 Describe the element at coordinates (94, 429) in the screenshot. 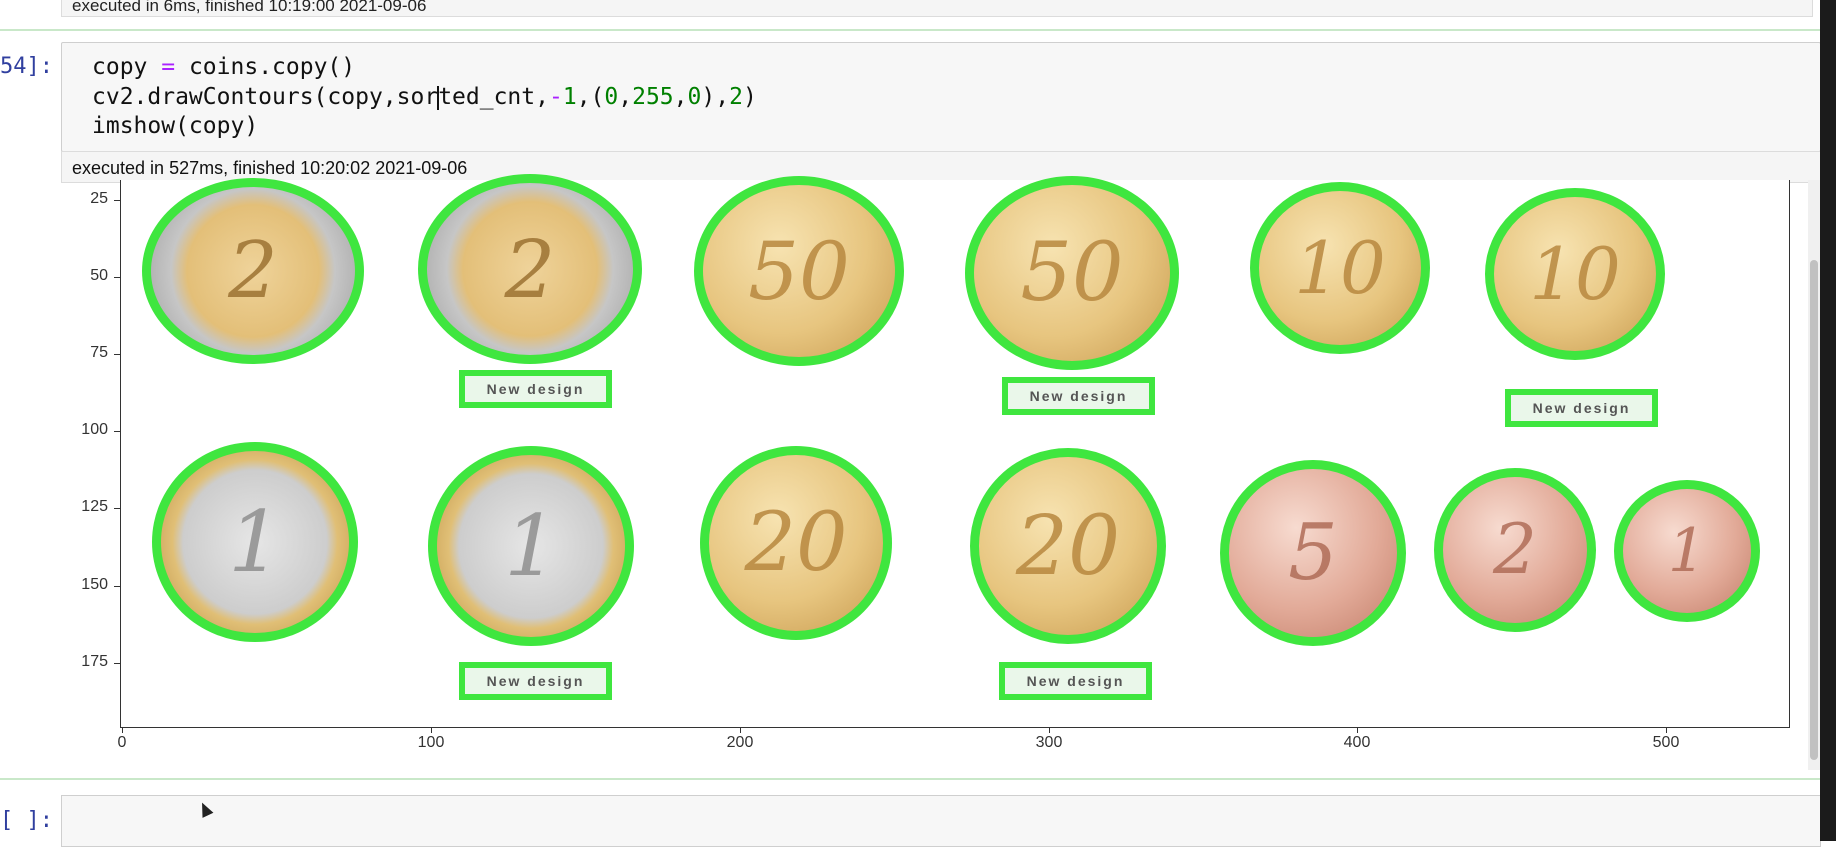

I see `y-tick-label: 100` at that location.